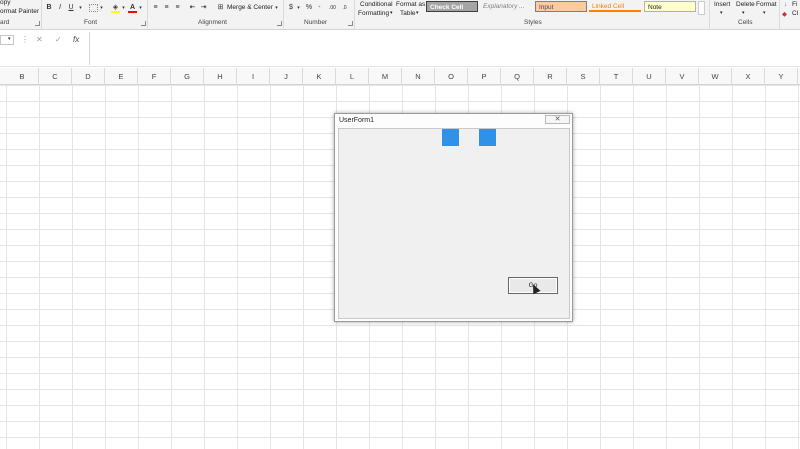 Image resolution: width=800 pixels, height=449 pixels. I want to click on column-header-o: O, so click(451, 76).